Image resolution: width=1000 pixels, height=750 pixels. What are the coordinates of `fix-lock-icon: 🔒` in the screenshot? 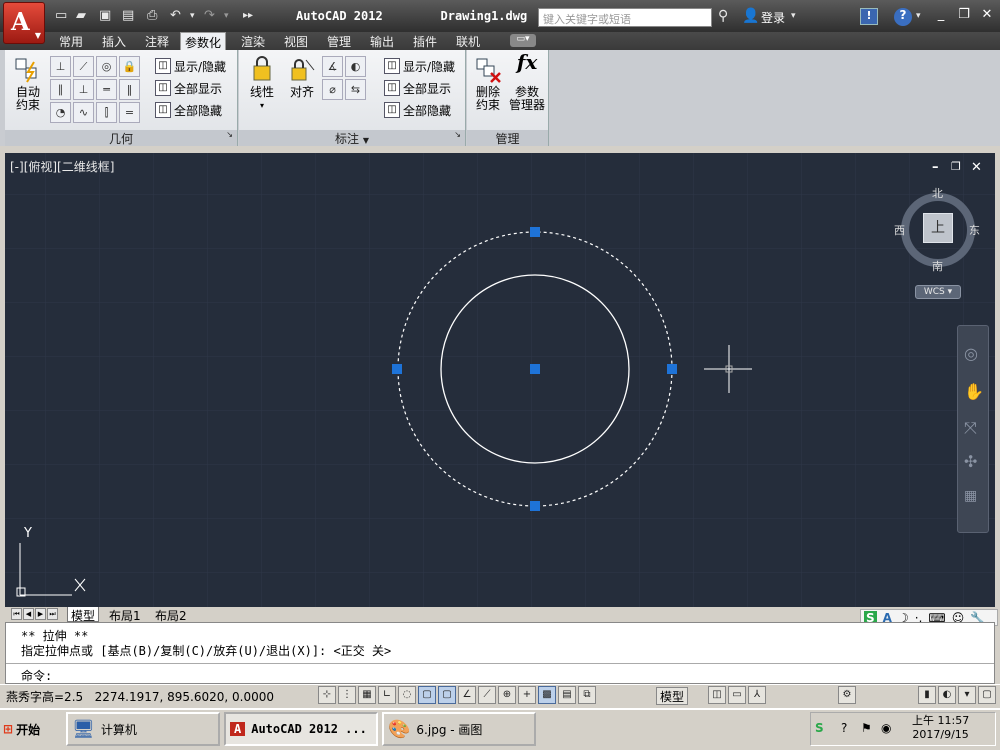 It's located at (129, 66).